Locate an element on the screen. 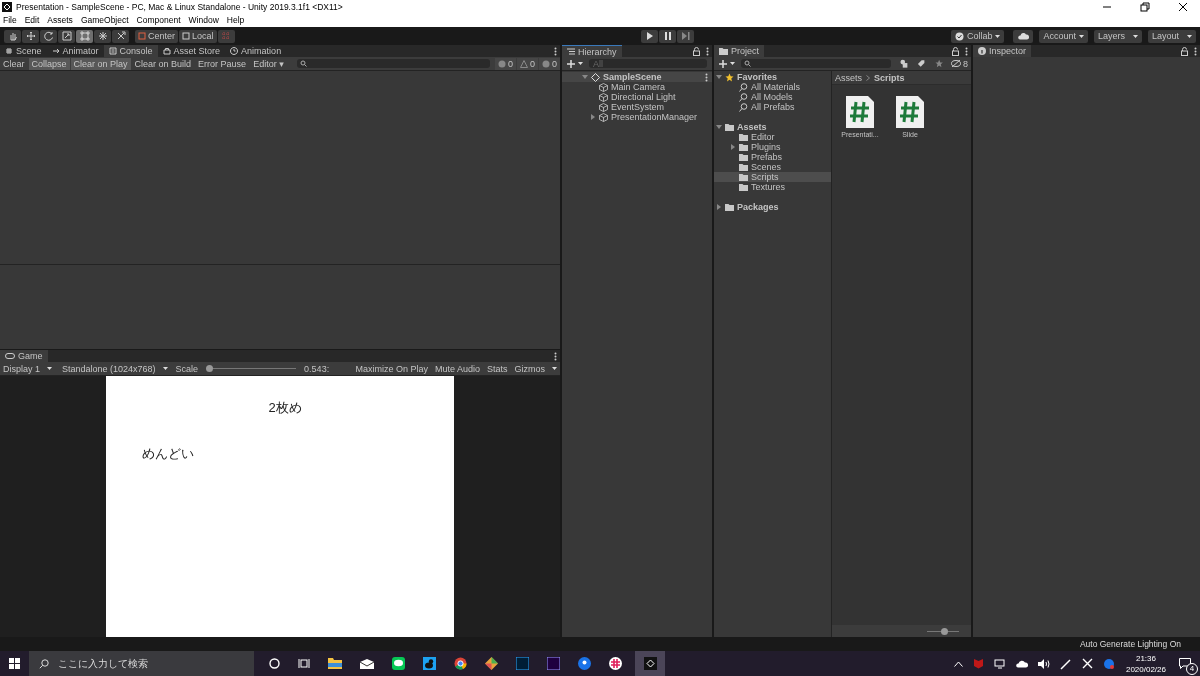 Image resolution: width=1200 pixels, height=676 pixels. game-object-item: Directional Light is located at coordinates (643, 97).